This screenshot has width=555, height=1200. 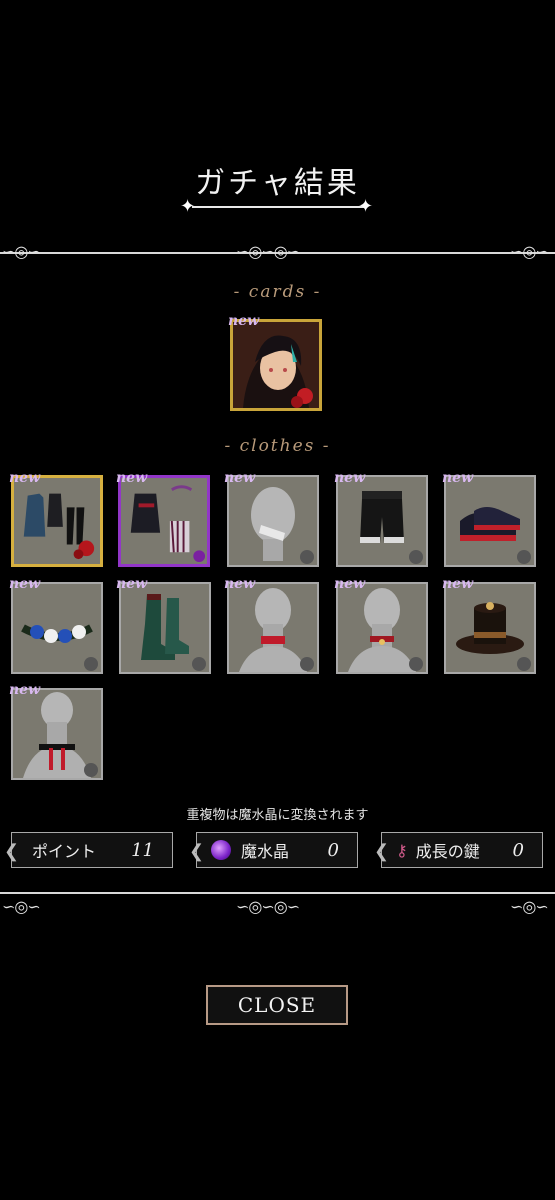 What do you see at coordinates (277, 815) in the screenshot?
I see `duplicate-conversion-note: 重複物は魔水晶に変換されます` at bounding box center [277, 815].